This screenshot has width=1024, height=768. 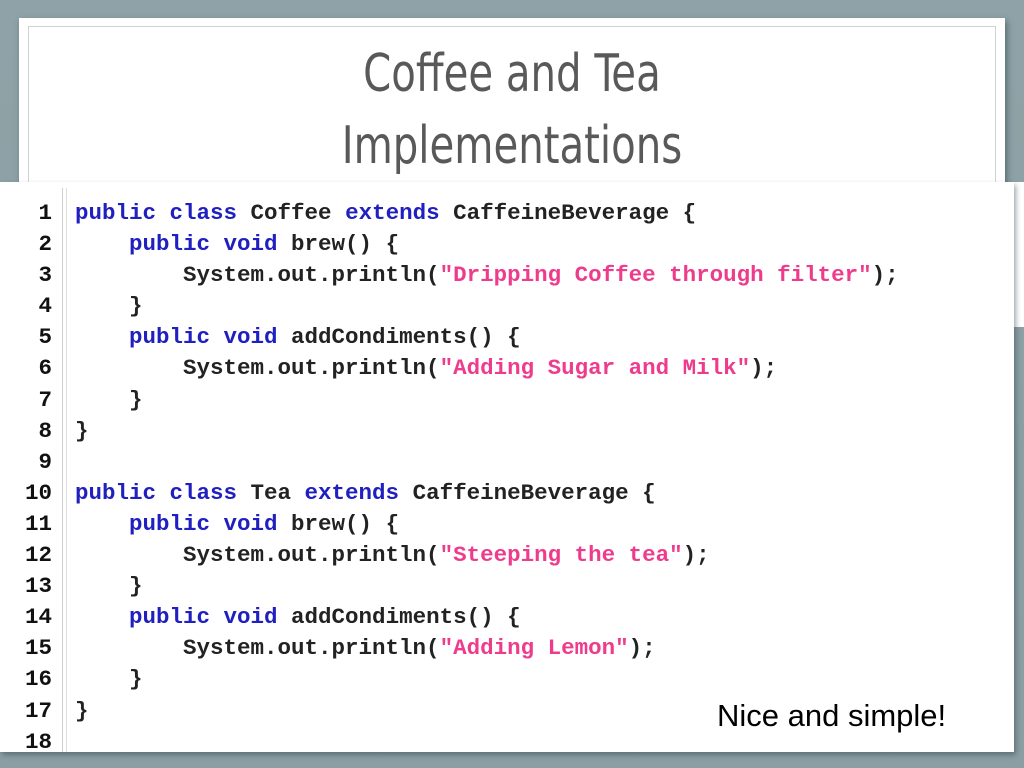 I want to click on line-number: 9, so click(x=45, y=461).